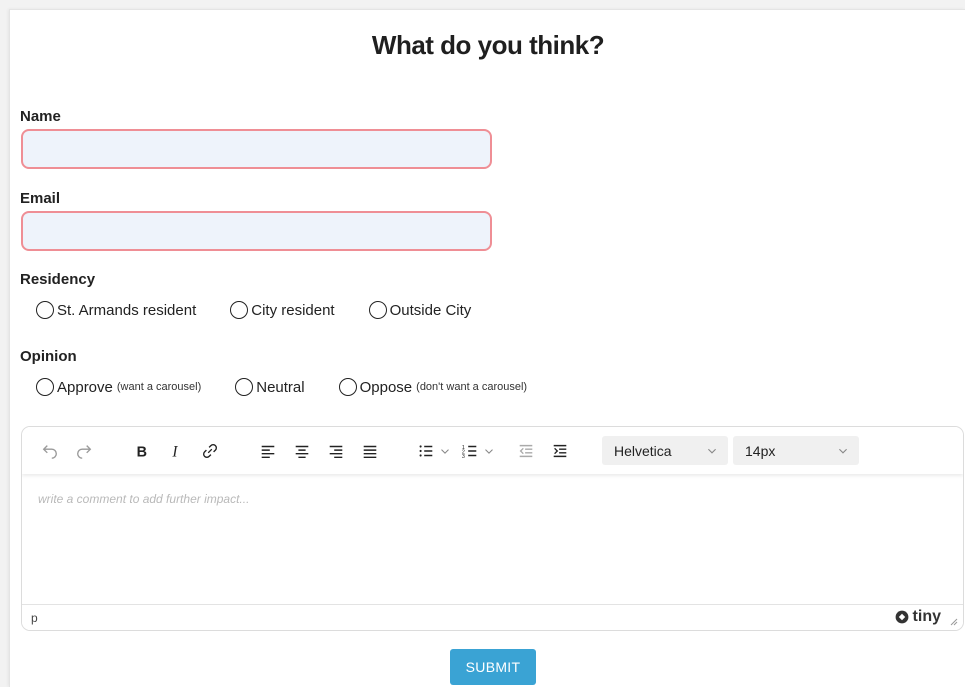 The height and width of the screenshot is (687, 965). I want to click on name-input, so click(256, 149).